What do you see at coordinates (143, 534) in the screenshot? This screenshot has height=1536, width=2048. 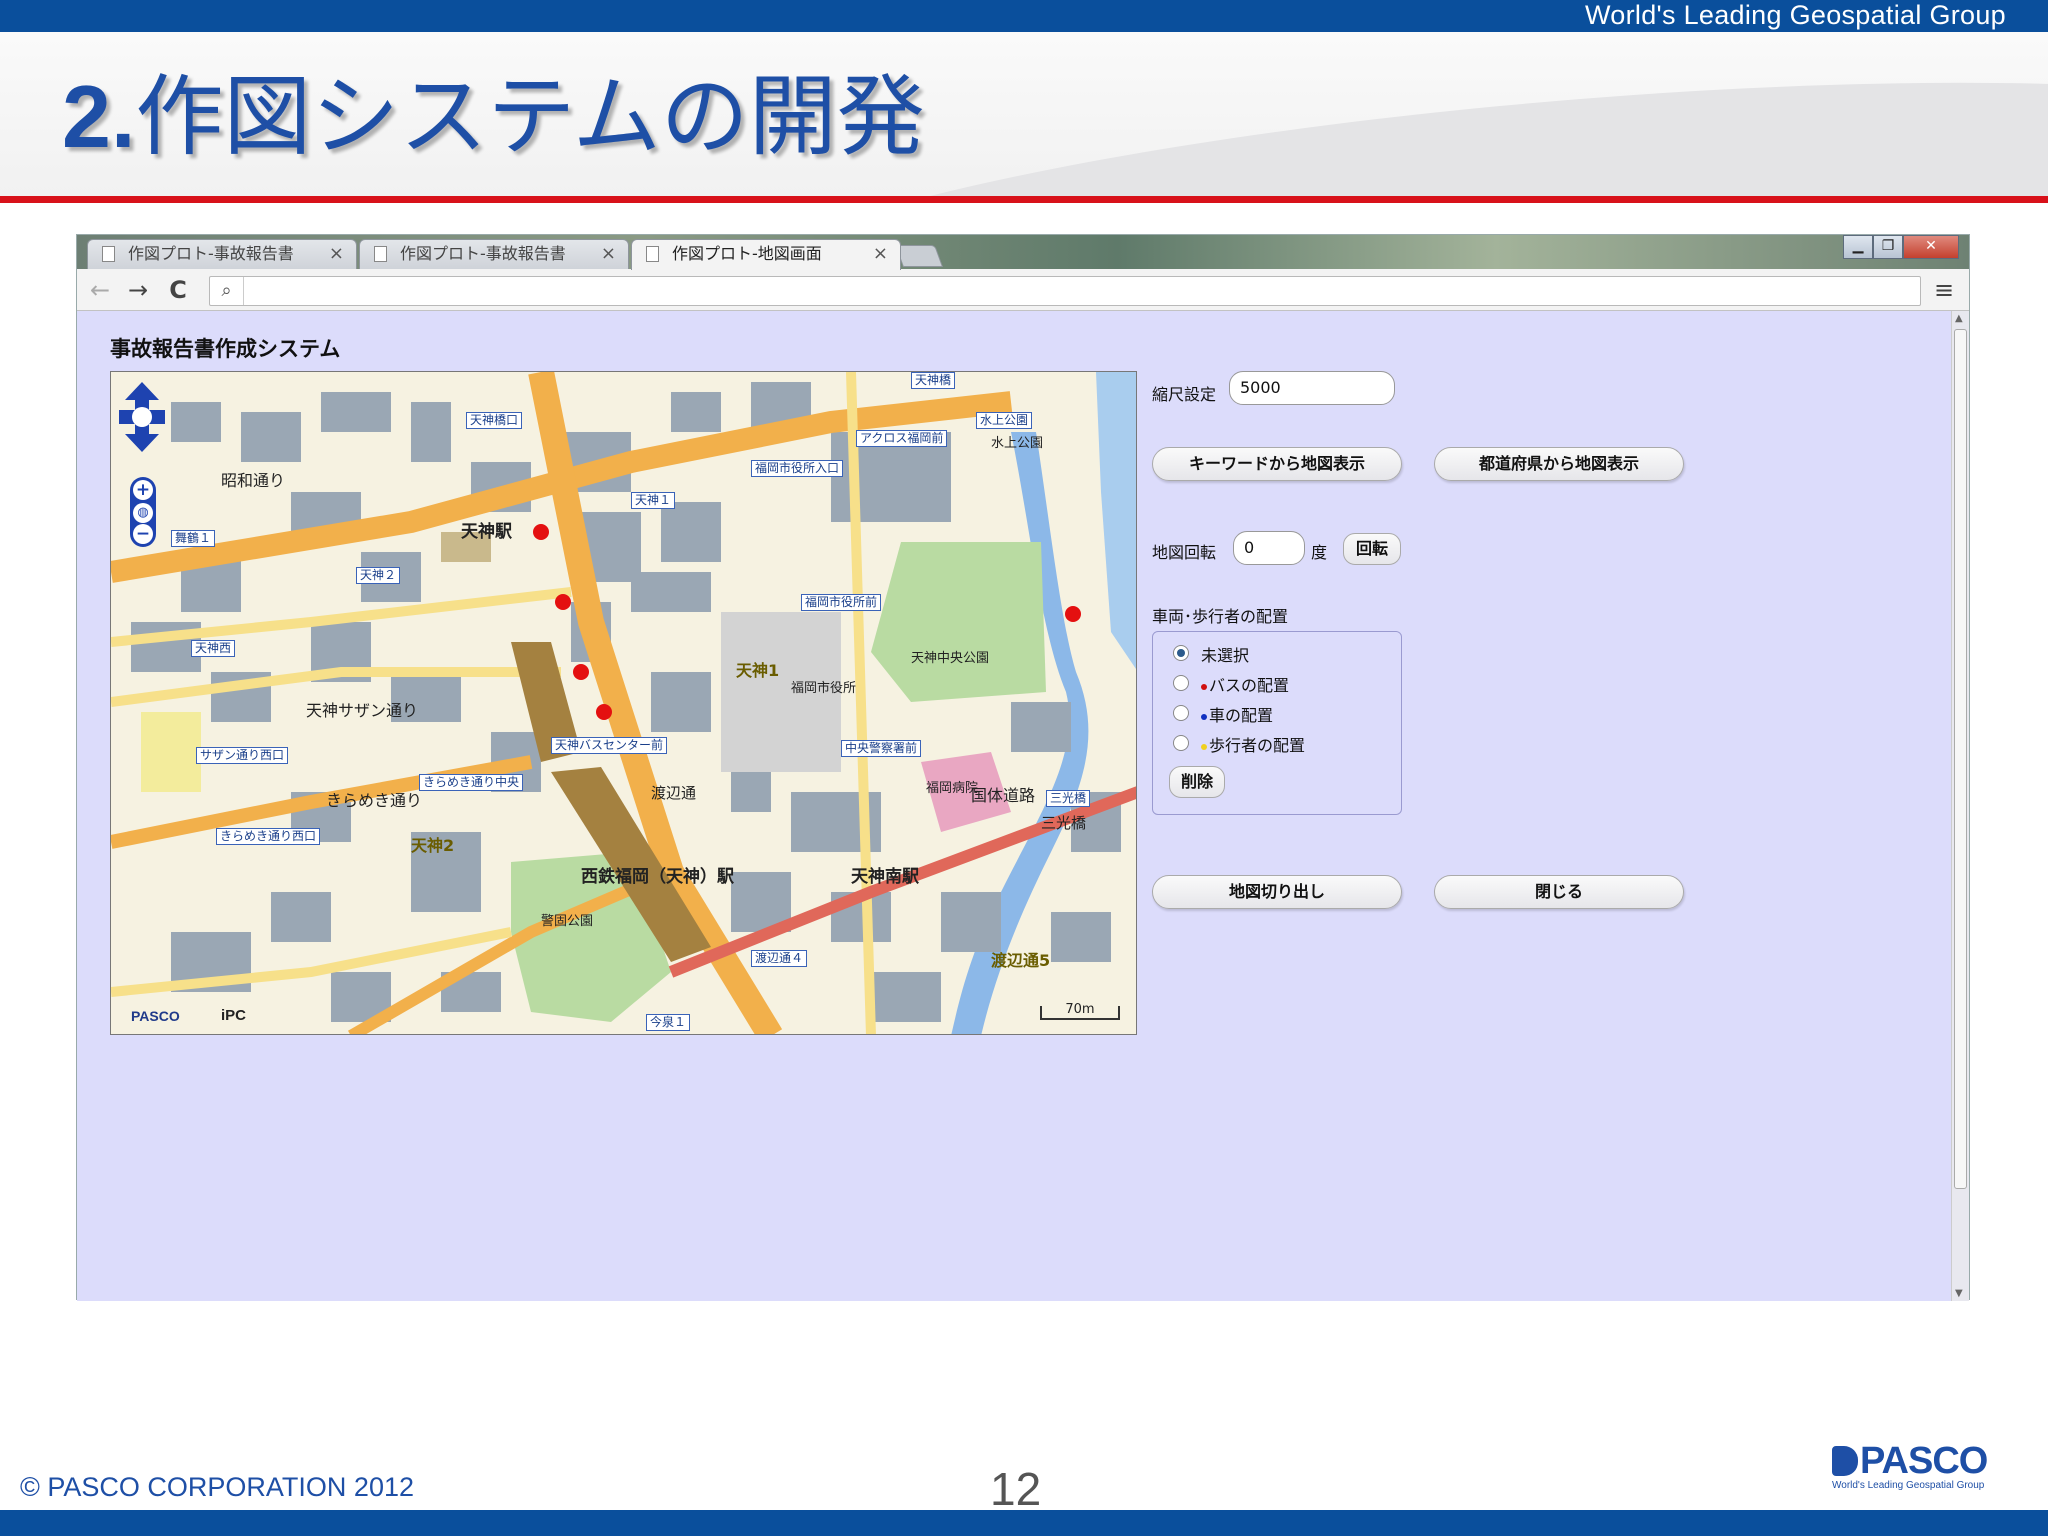 I see `zoom-out-icon: −` at bounding box center [143, 534].